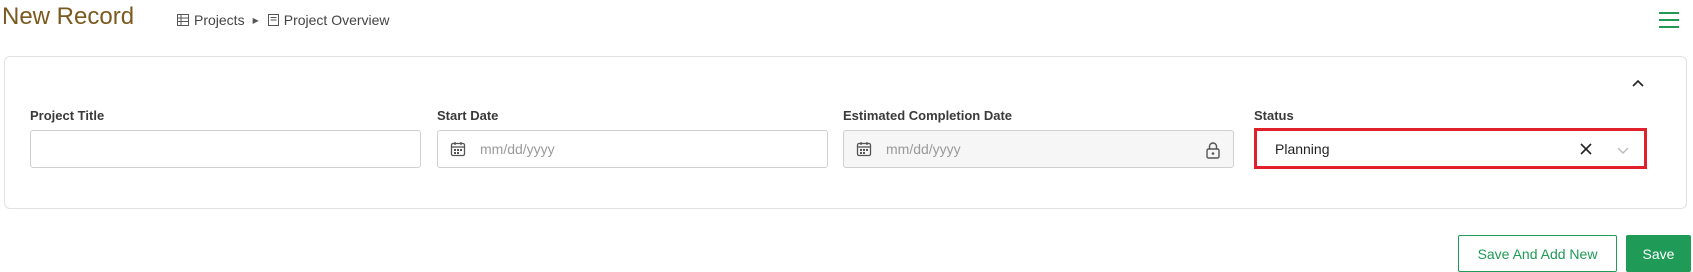 The width and height of the screenshot is (1693, 272). I want to click on estimated-completion-input: mm/dd/yyyy, so click(1038, 149).